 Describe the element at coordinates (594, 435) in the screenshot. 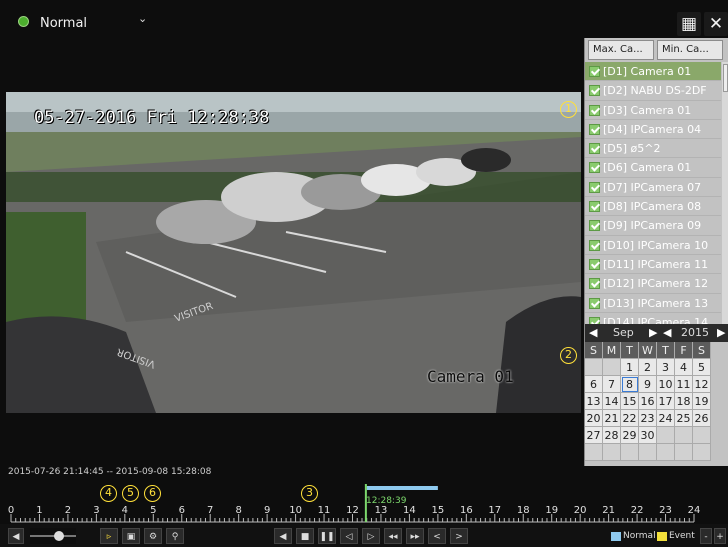

I see `calendar-day: 27` at that location.